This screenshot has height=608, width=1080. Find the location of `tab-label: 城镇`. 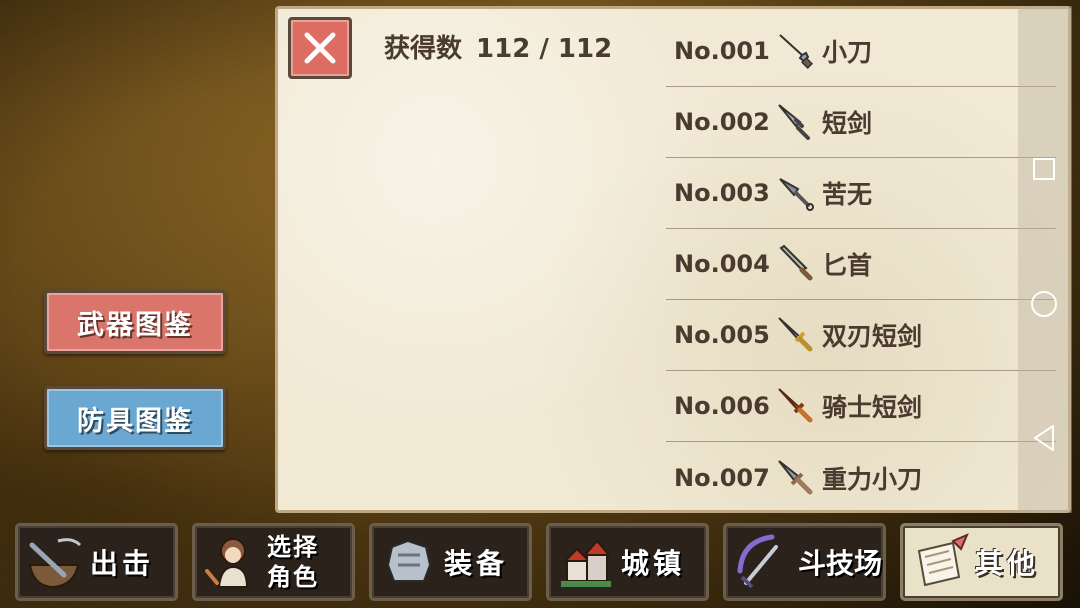

tab-label: 城镇 is located at coordinates (653, 563).